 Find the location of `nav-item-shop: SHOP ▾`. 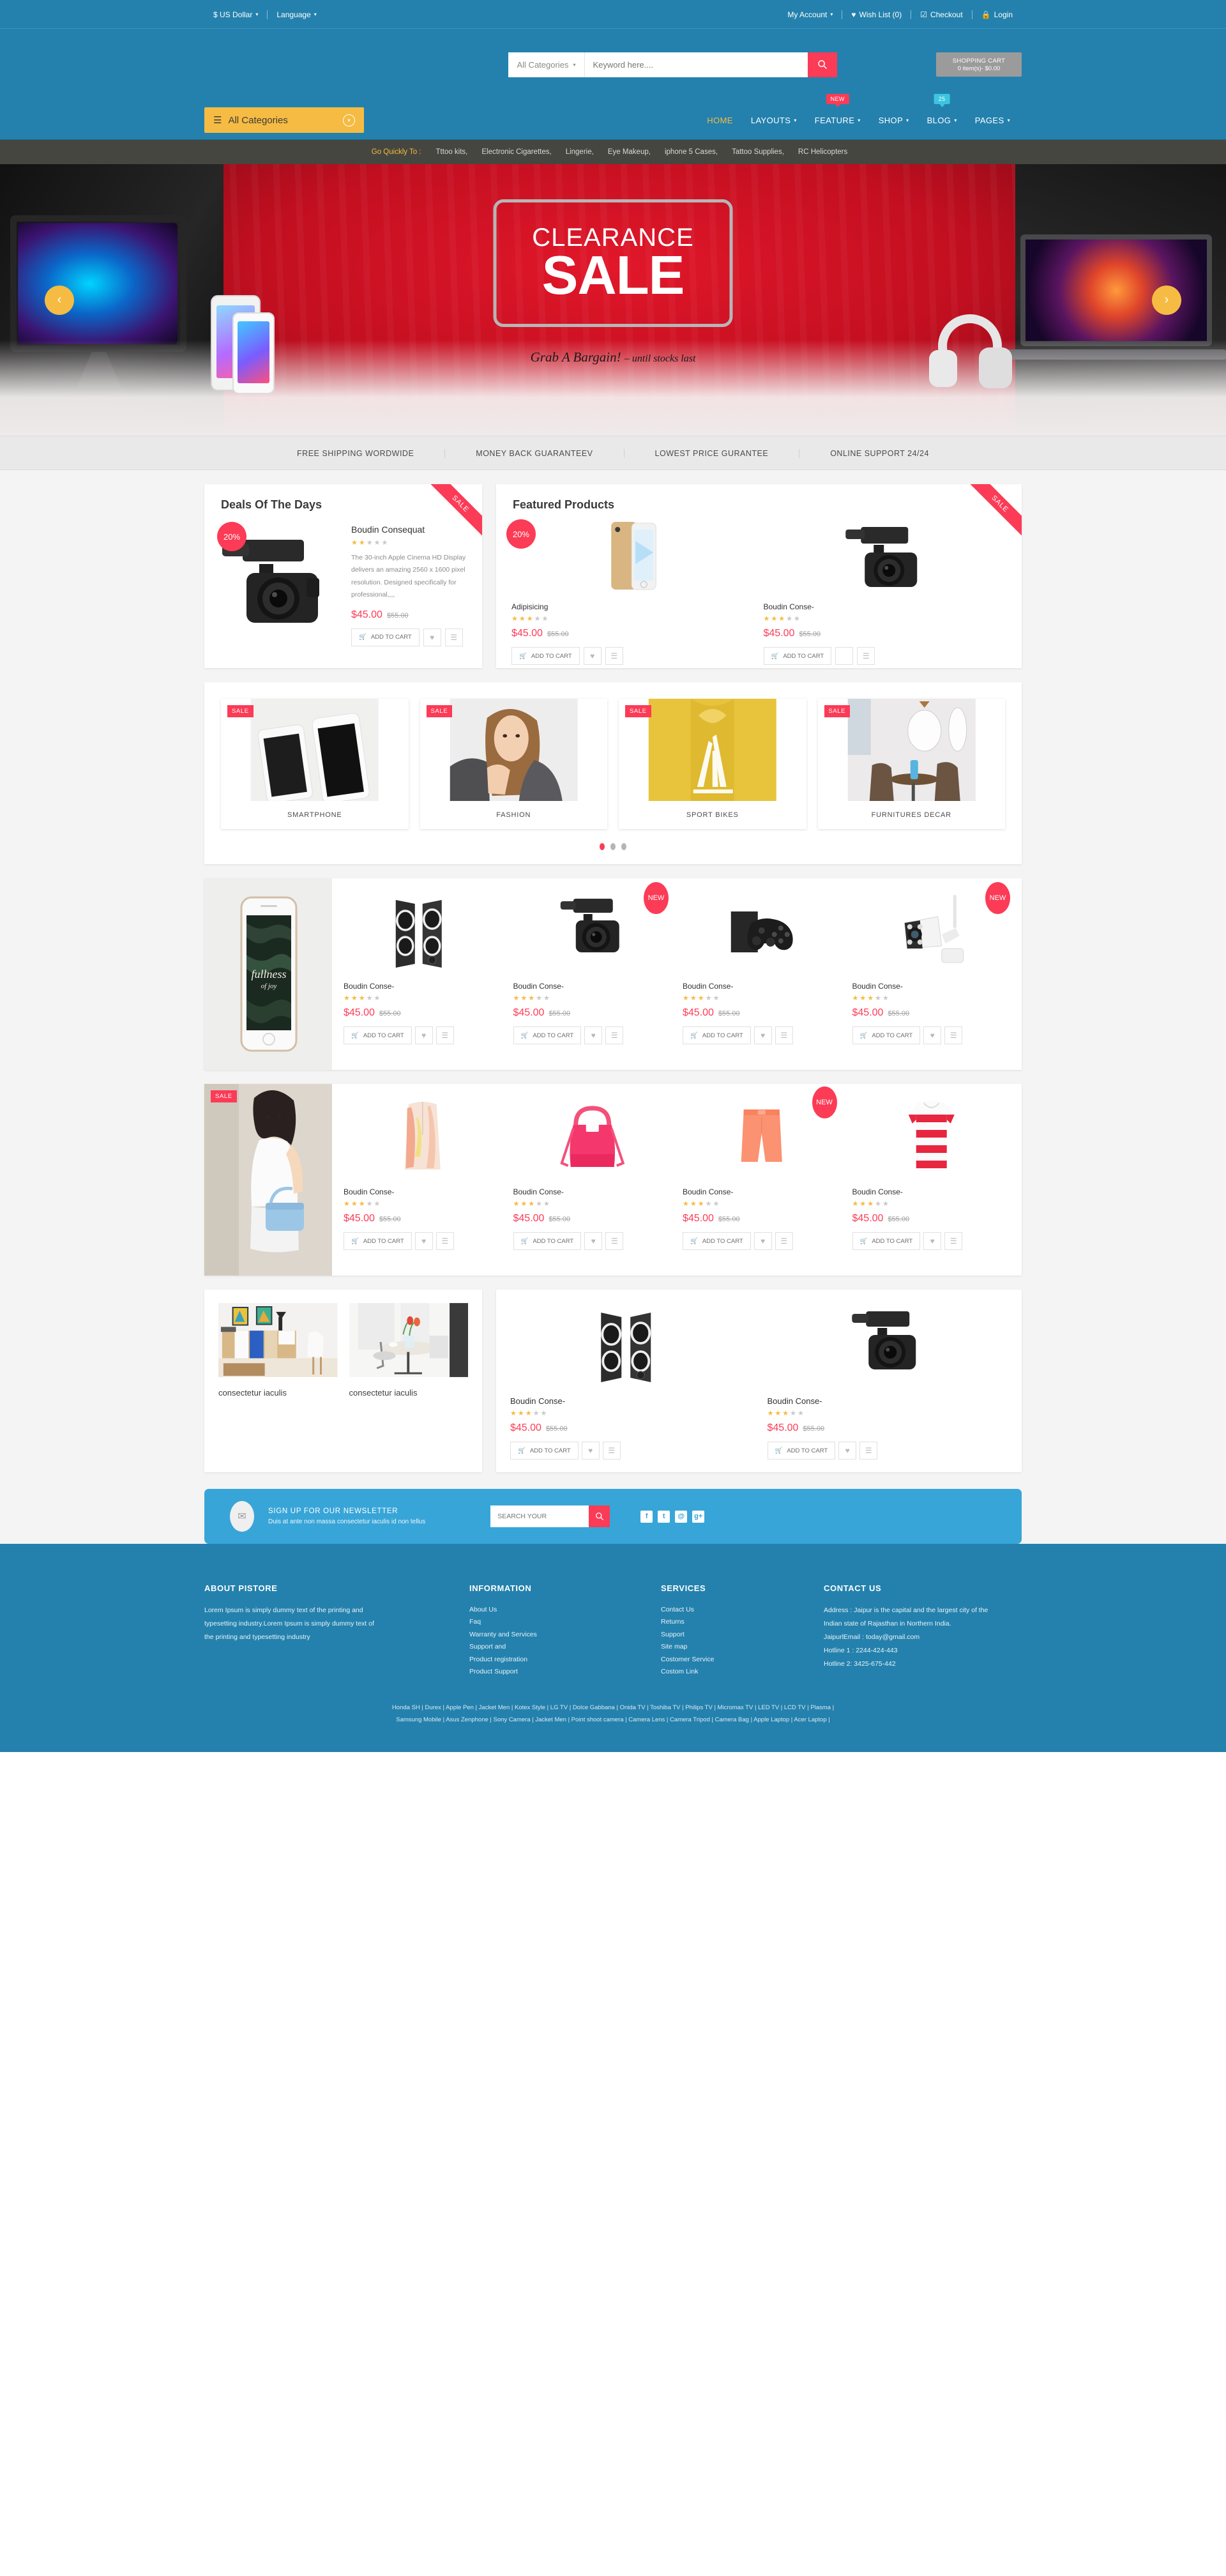

nav-item-shop: SHOP ▾ is located at coordinates (894, 121).